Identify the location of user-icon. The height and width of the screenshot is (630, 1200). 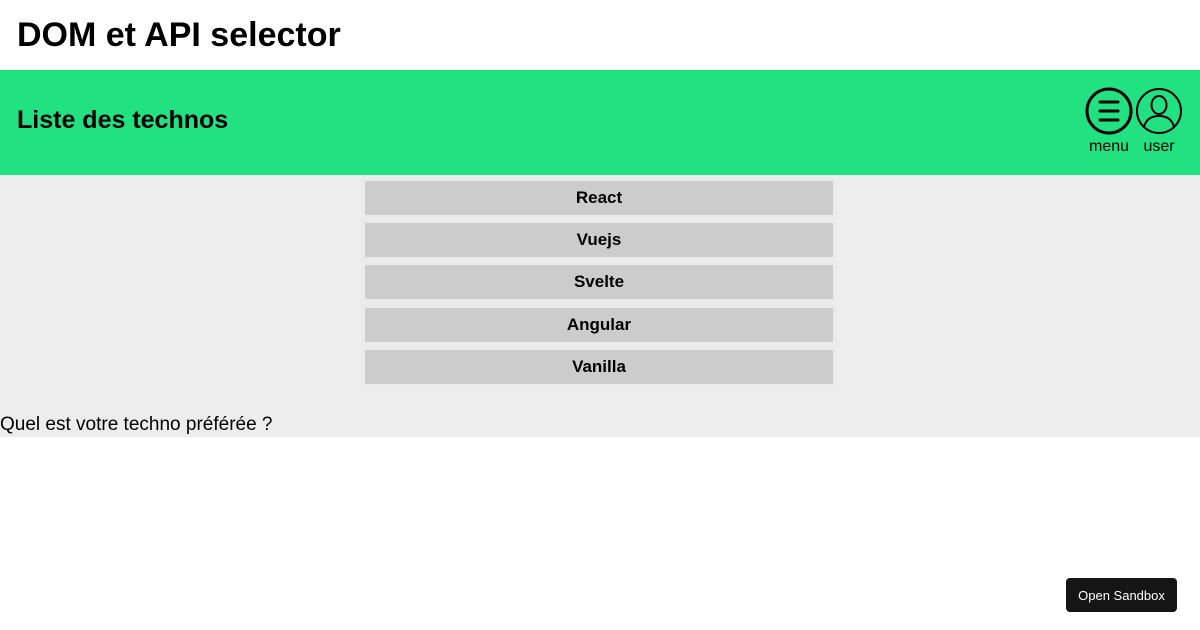
(1159, 111).